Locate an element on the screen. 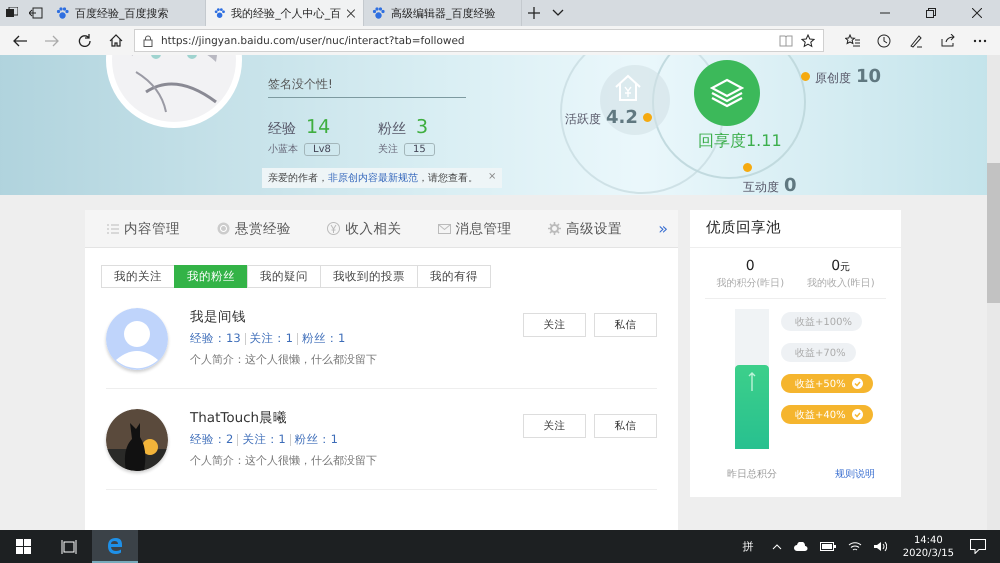 The width and height of the screenshot is (1000, 563). tab-title: 我的经验_个人中心_百 is located at coordinates (286, 13).